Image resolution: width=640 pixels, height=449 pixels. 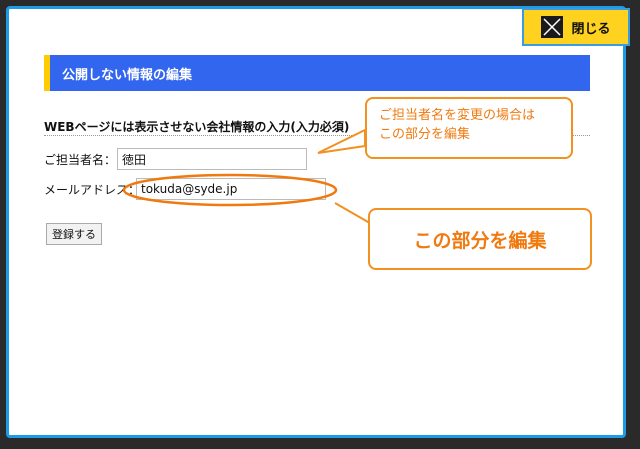 I want to click on email-highlight-ellipse, so click(x=230, y=190).